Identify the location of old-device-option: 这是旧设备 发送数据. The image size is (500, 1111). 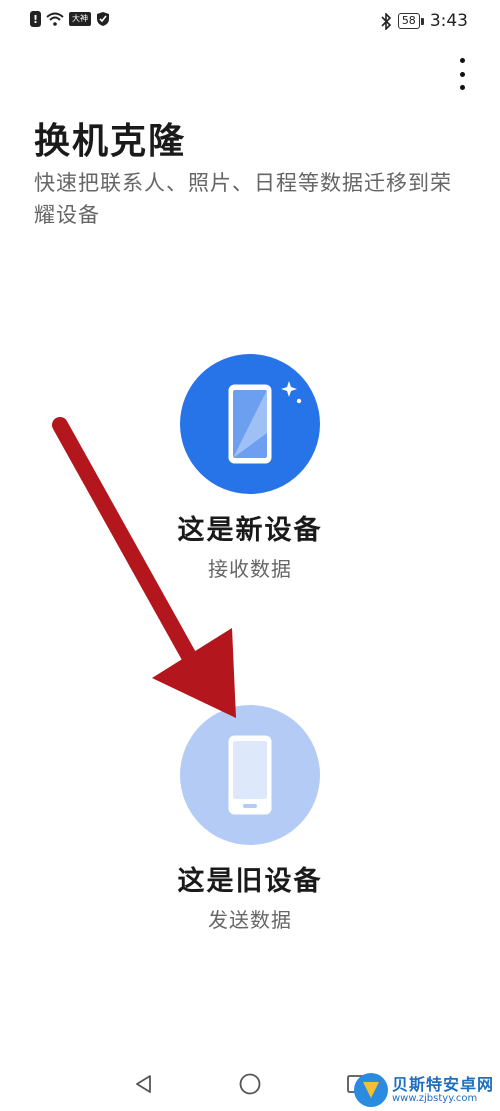
(250, 819).